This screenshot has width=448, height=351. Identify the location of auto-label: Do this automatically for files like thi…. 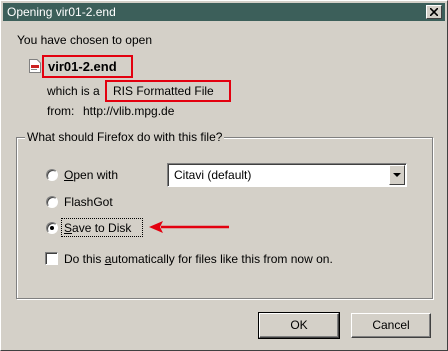
(198, 259).